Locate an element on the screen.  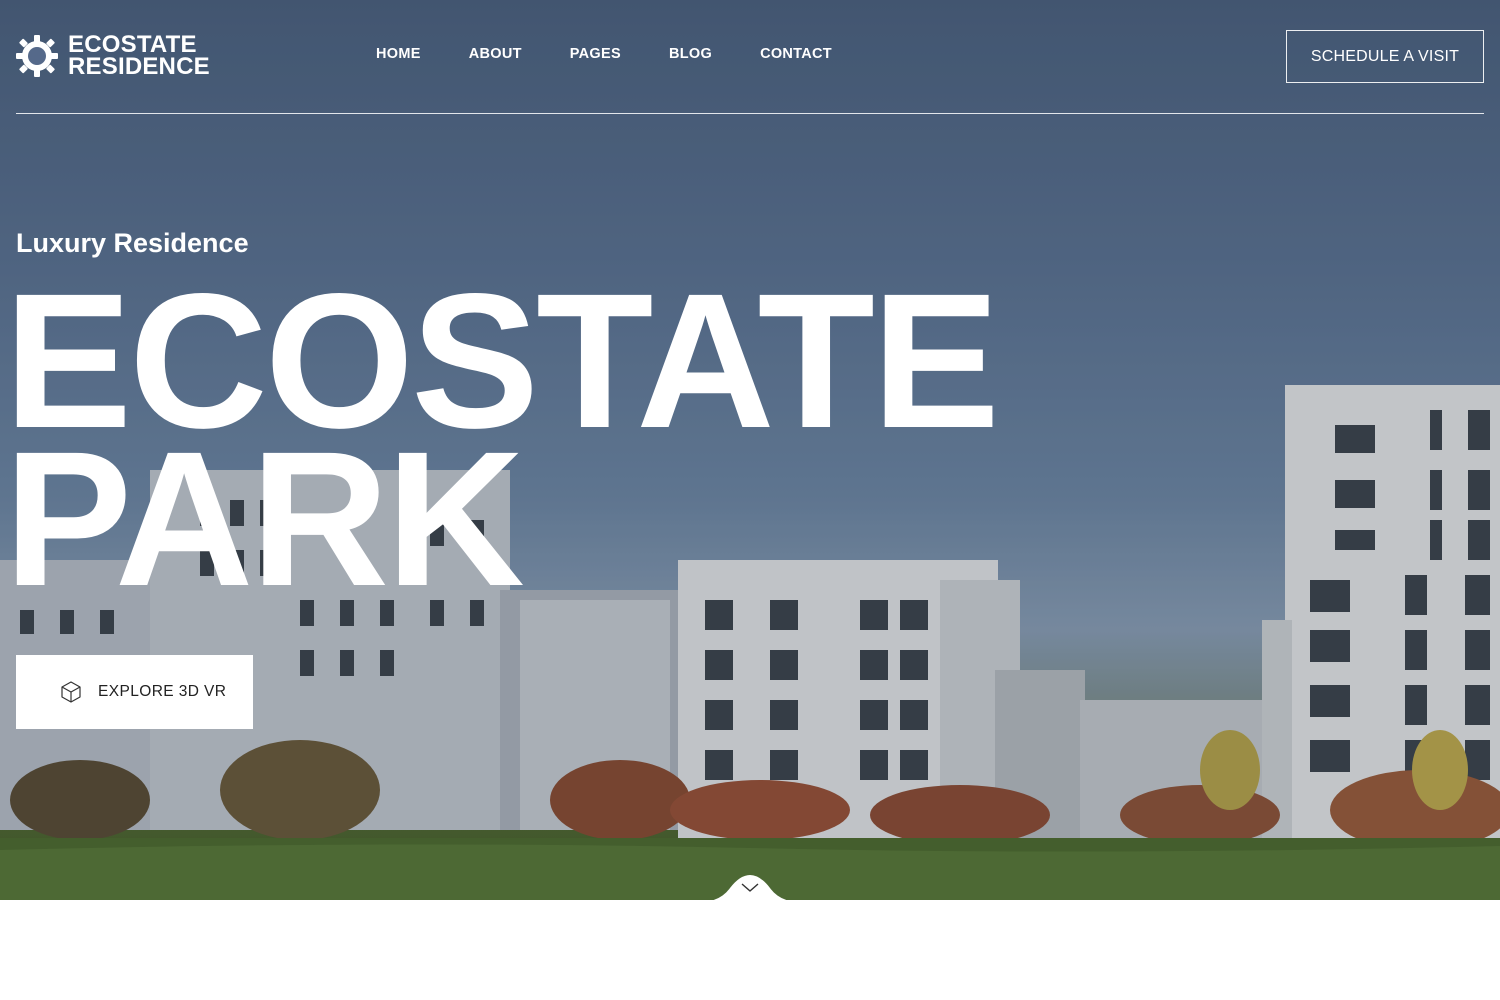
brand-line-2: RESIDENCE is located at coordinates (139, 66).